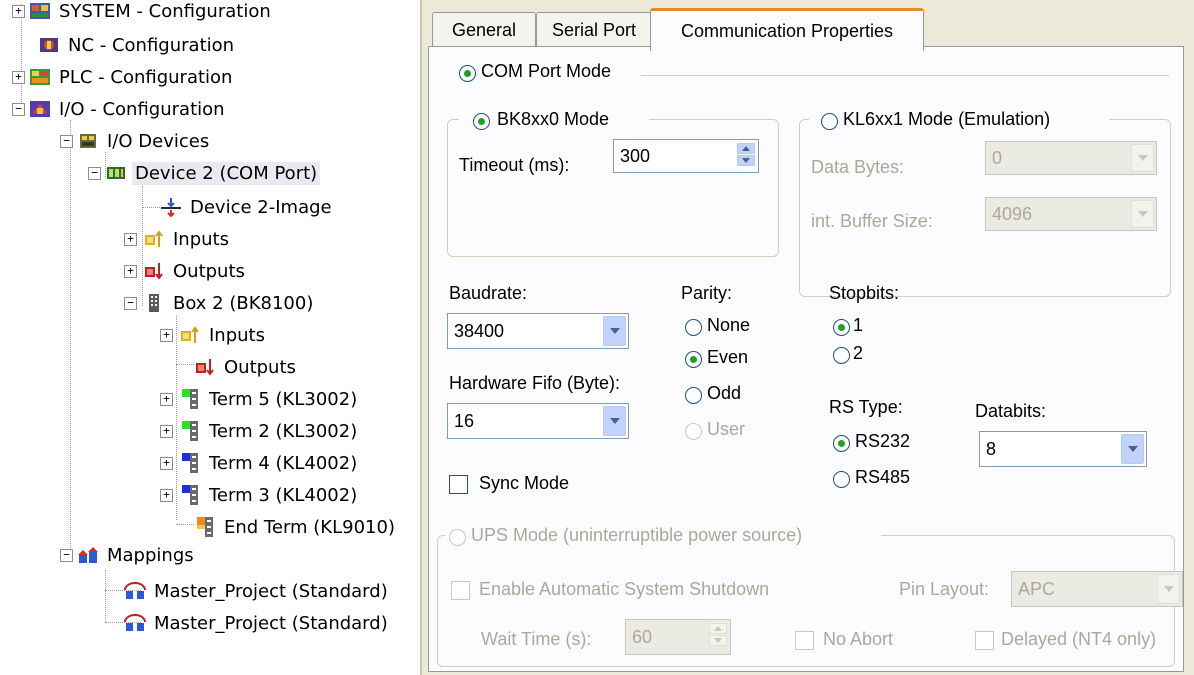 Image resolution: width=1194 pixels, height=675 pixels. What do you see at coordinates (481, 121) in the screenshot?
I see `bk-mode-radio` at bounding box center [481, 121].